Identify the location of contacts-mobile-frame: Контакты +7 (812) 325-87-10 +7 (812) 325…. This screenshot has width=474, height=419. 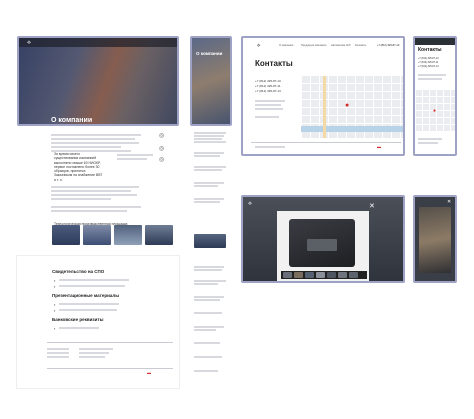
(435, 96).